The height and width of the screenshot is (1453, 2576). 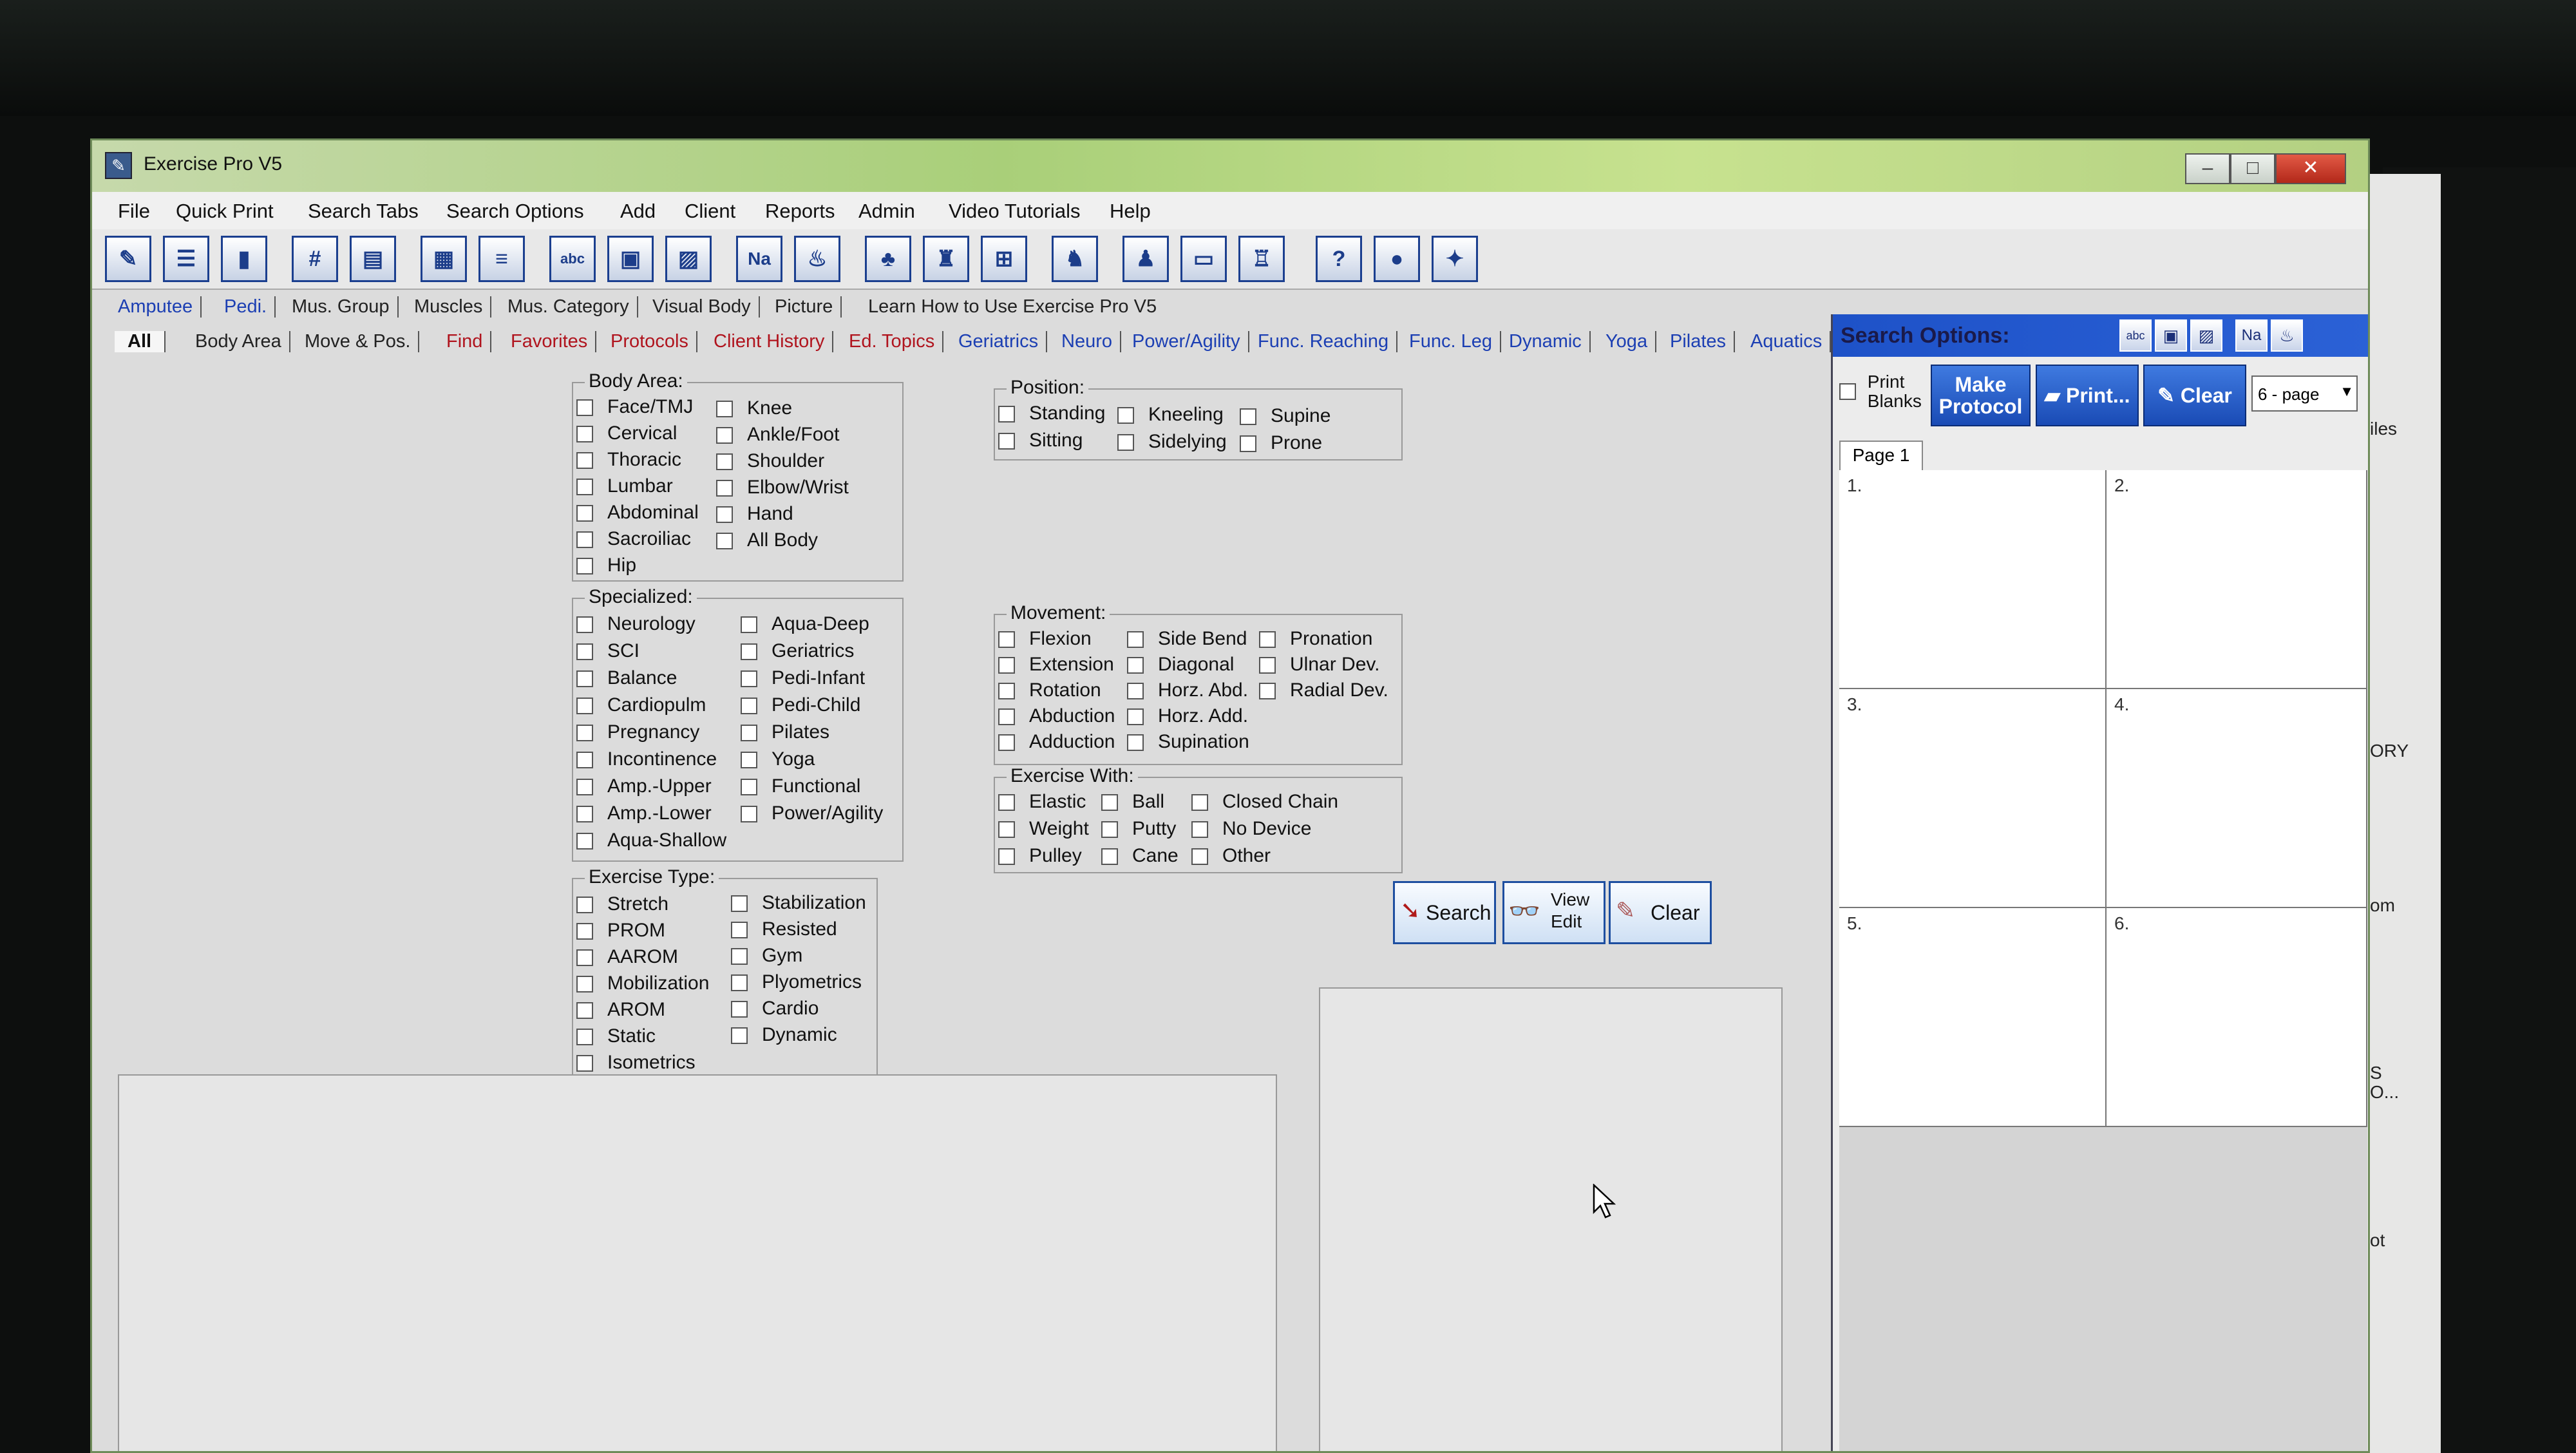 What do you see at coordinates (651, 840) in the screenshot?
I see `checkbox-aqua-shallow: Aqua-Shallow` at bounding box center [651, 840].